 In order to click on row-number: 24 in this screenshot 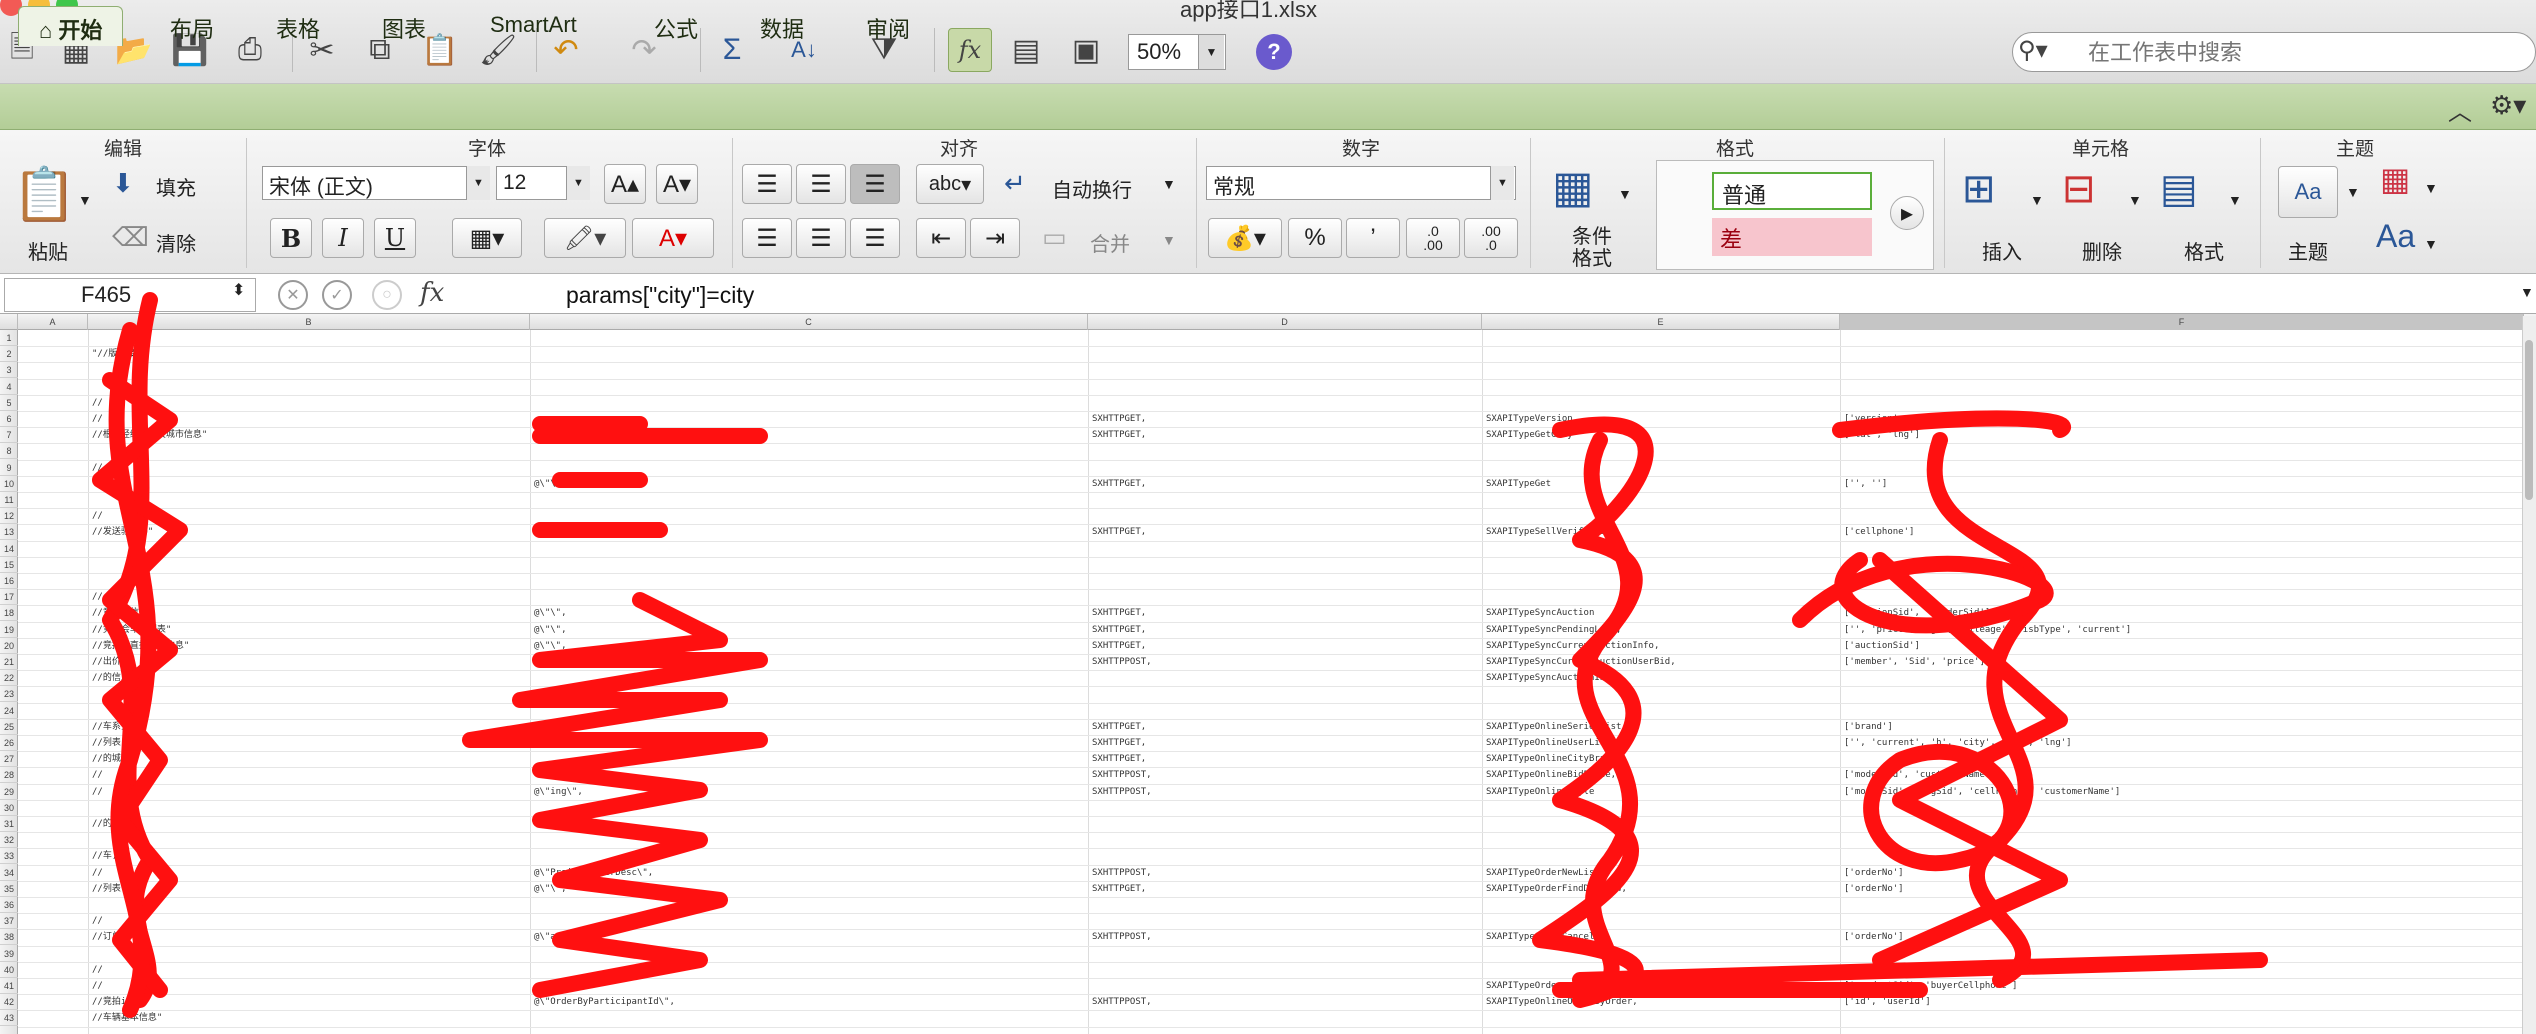, I will do `click(9, 711)`.